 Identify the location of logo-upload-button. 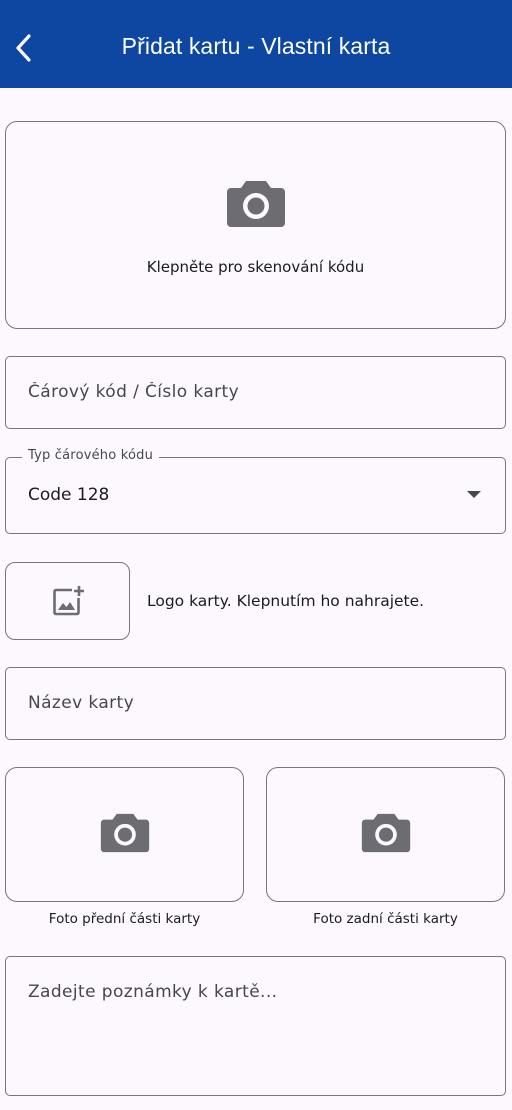
(67, 601).